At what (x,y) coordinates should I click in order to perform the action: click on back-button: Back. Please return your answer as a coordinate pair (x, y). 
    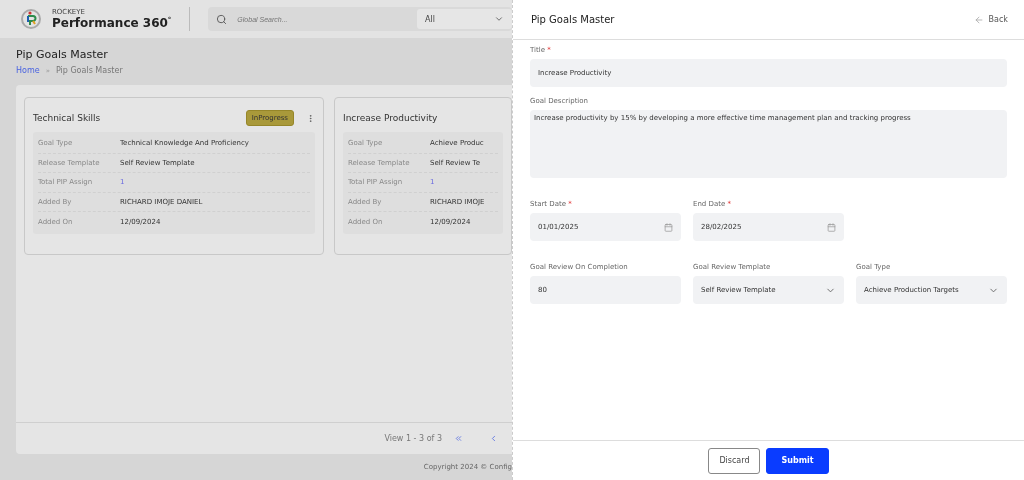
    Looking at the image, I should click on (990, 19).